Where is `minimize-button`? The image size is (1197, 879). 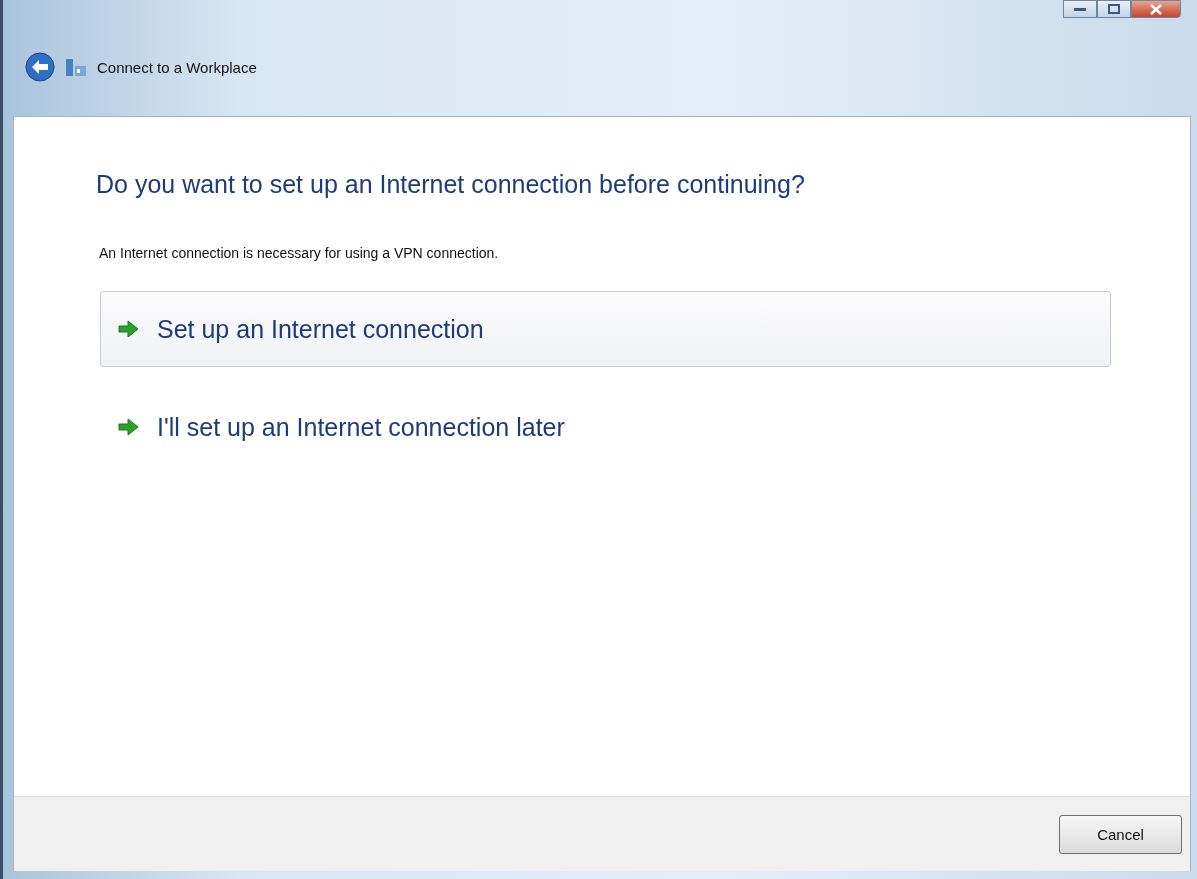 minimize-button is located at coordinates (1080, 9).